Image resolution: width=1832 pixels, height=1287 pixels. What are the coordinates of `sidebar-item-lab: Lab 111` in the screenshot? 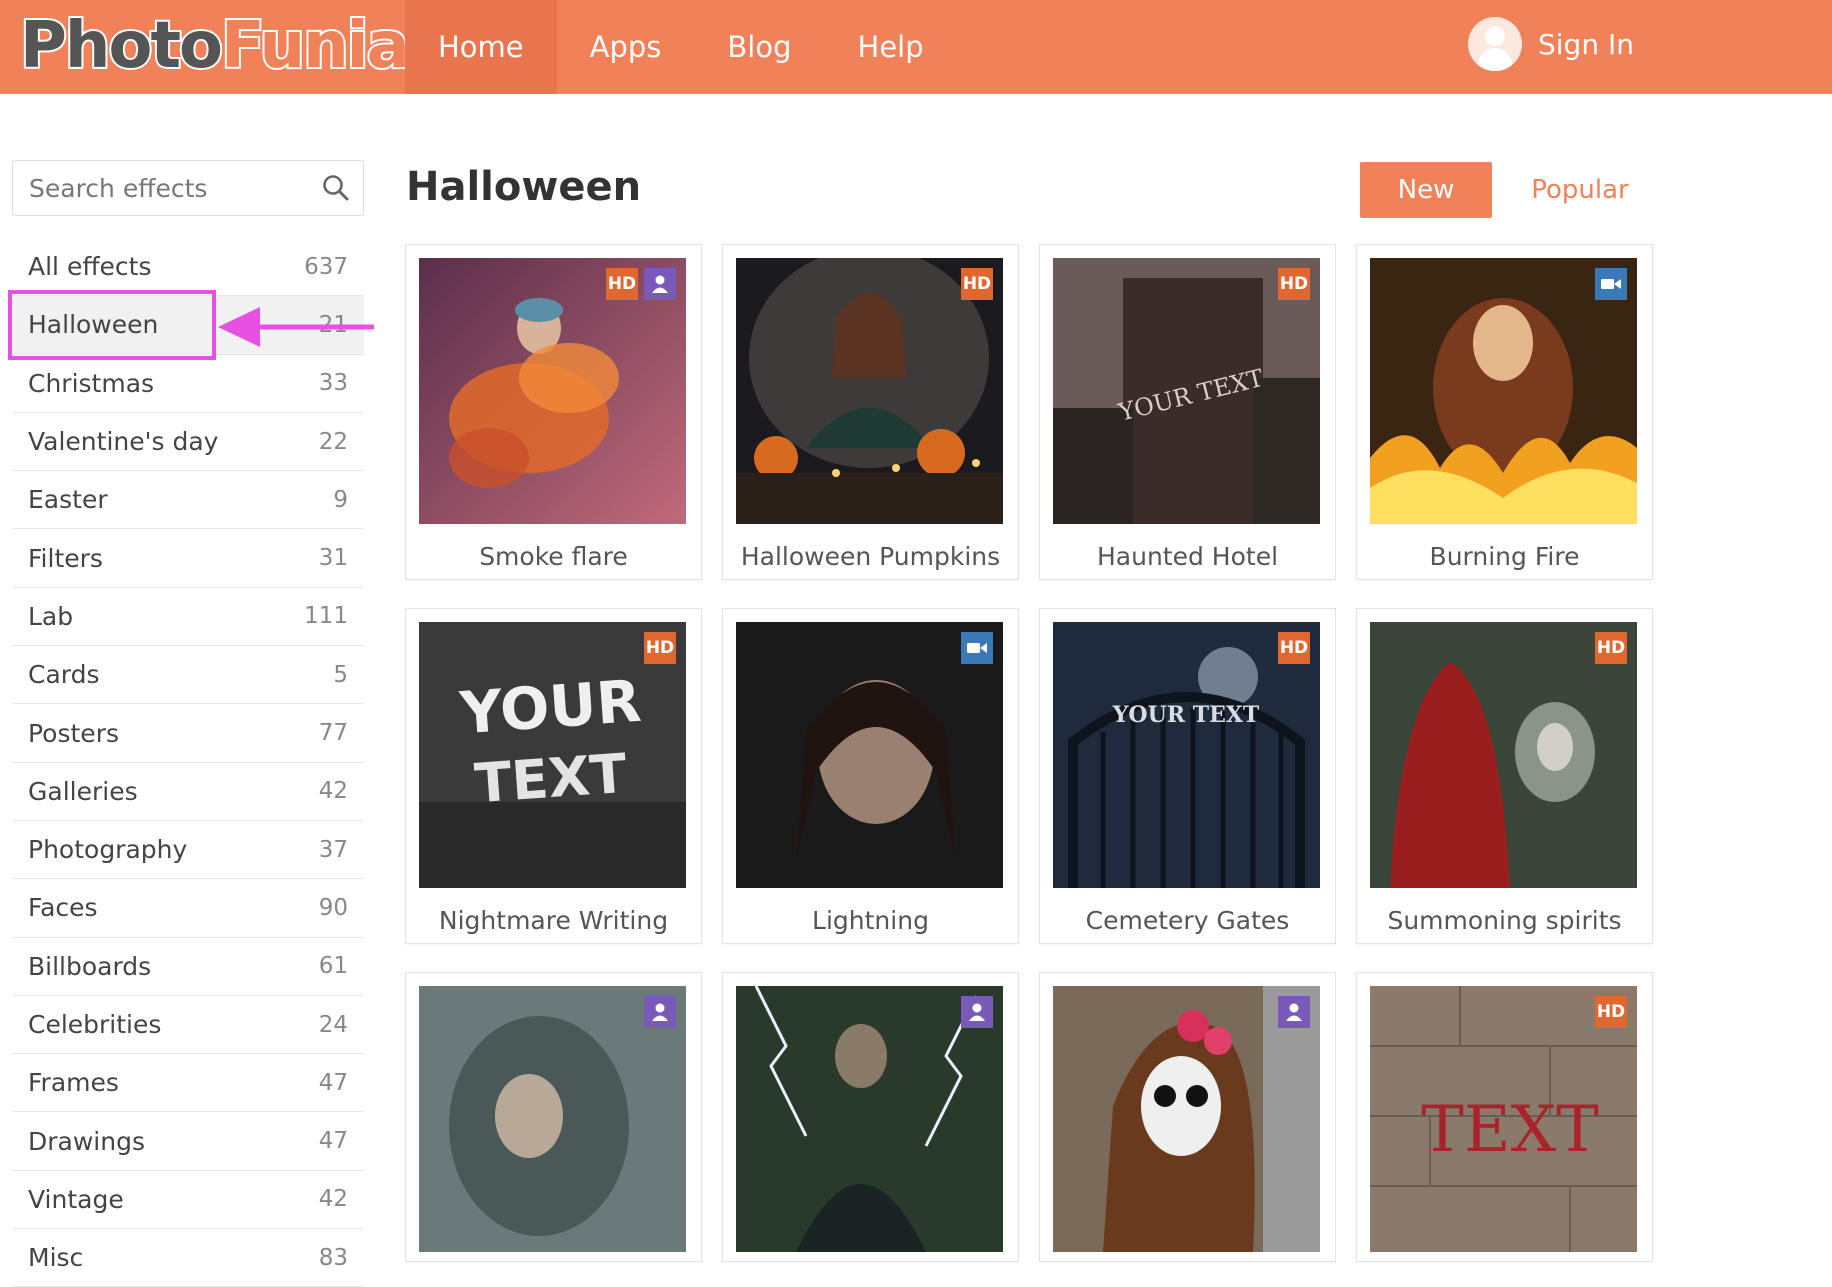 It's located at (188, 617).